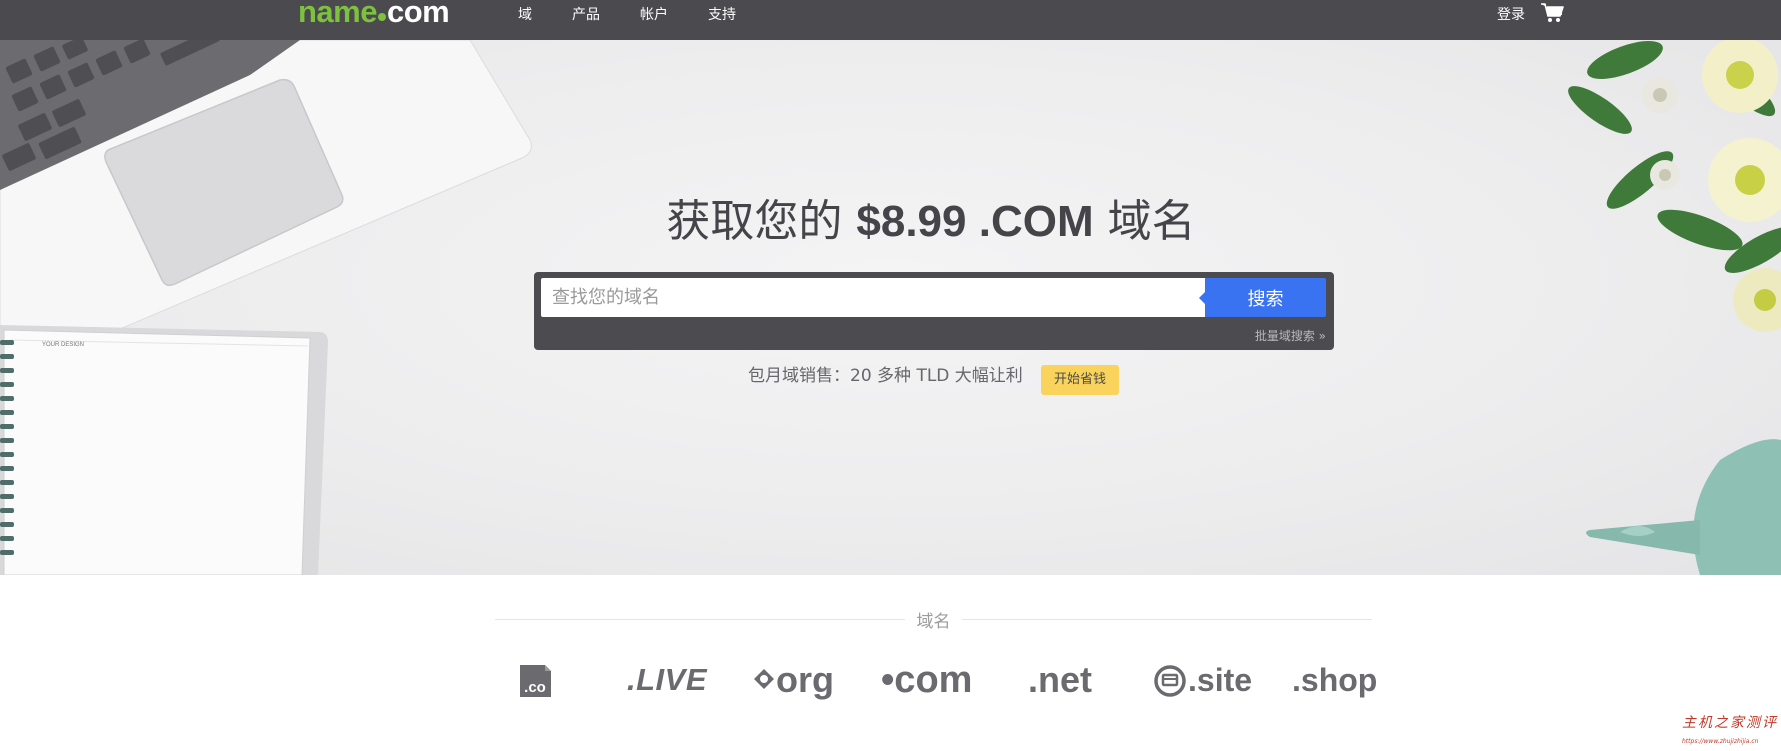  Describe the element at coordinates (525, 15) in the screenshot. I see `nav-domains: 域` at that location.